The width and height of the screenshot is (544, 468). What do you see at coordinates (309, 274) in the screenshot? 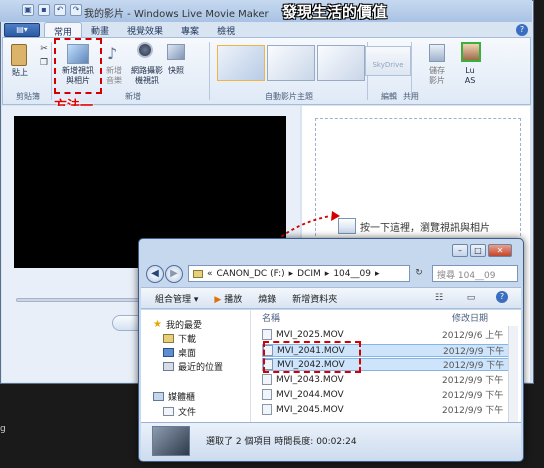
I see `breadcrumb-dcim: DCIM` at bounding box center [309, 274].